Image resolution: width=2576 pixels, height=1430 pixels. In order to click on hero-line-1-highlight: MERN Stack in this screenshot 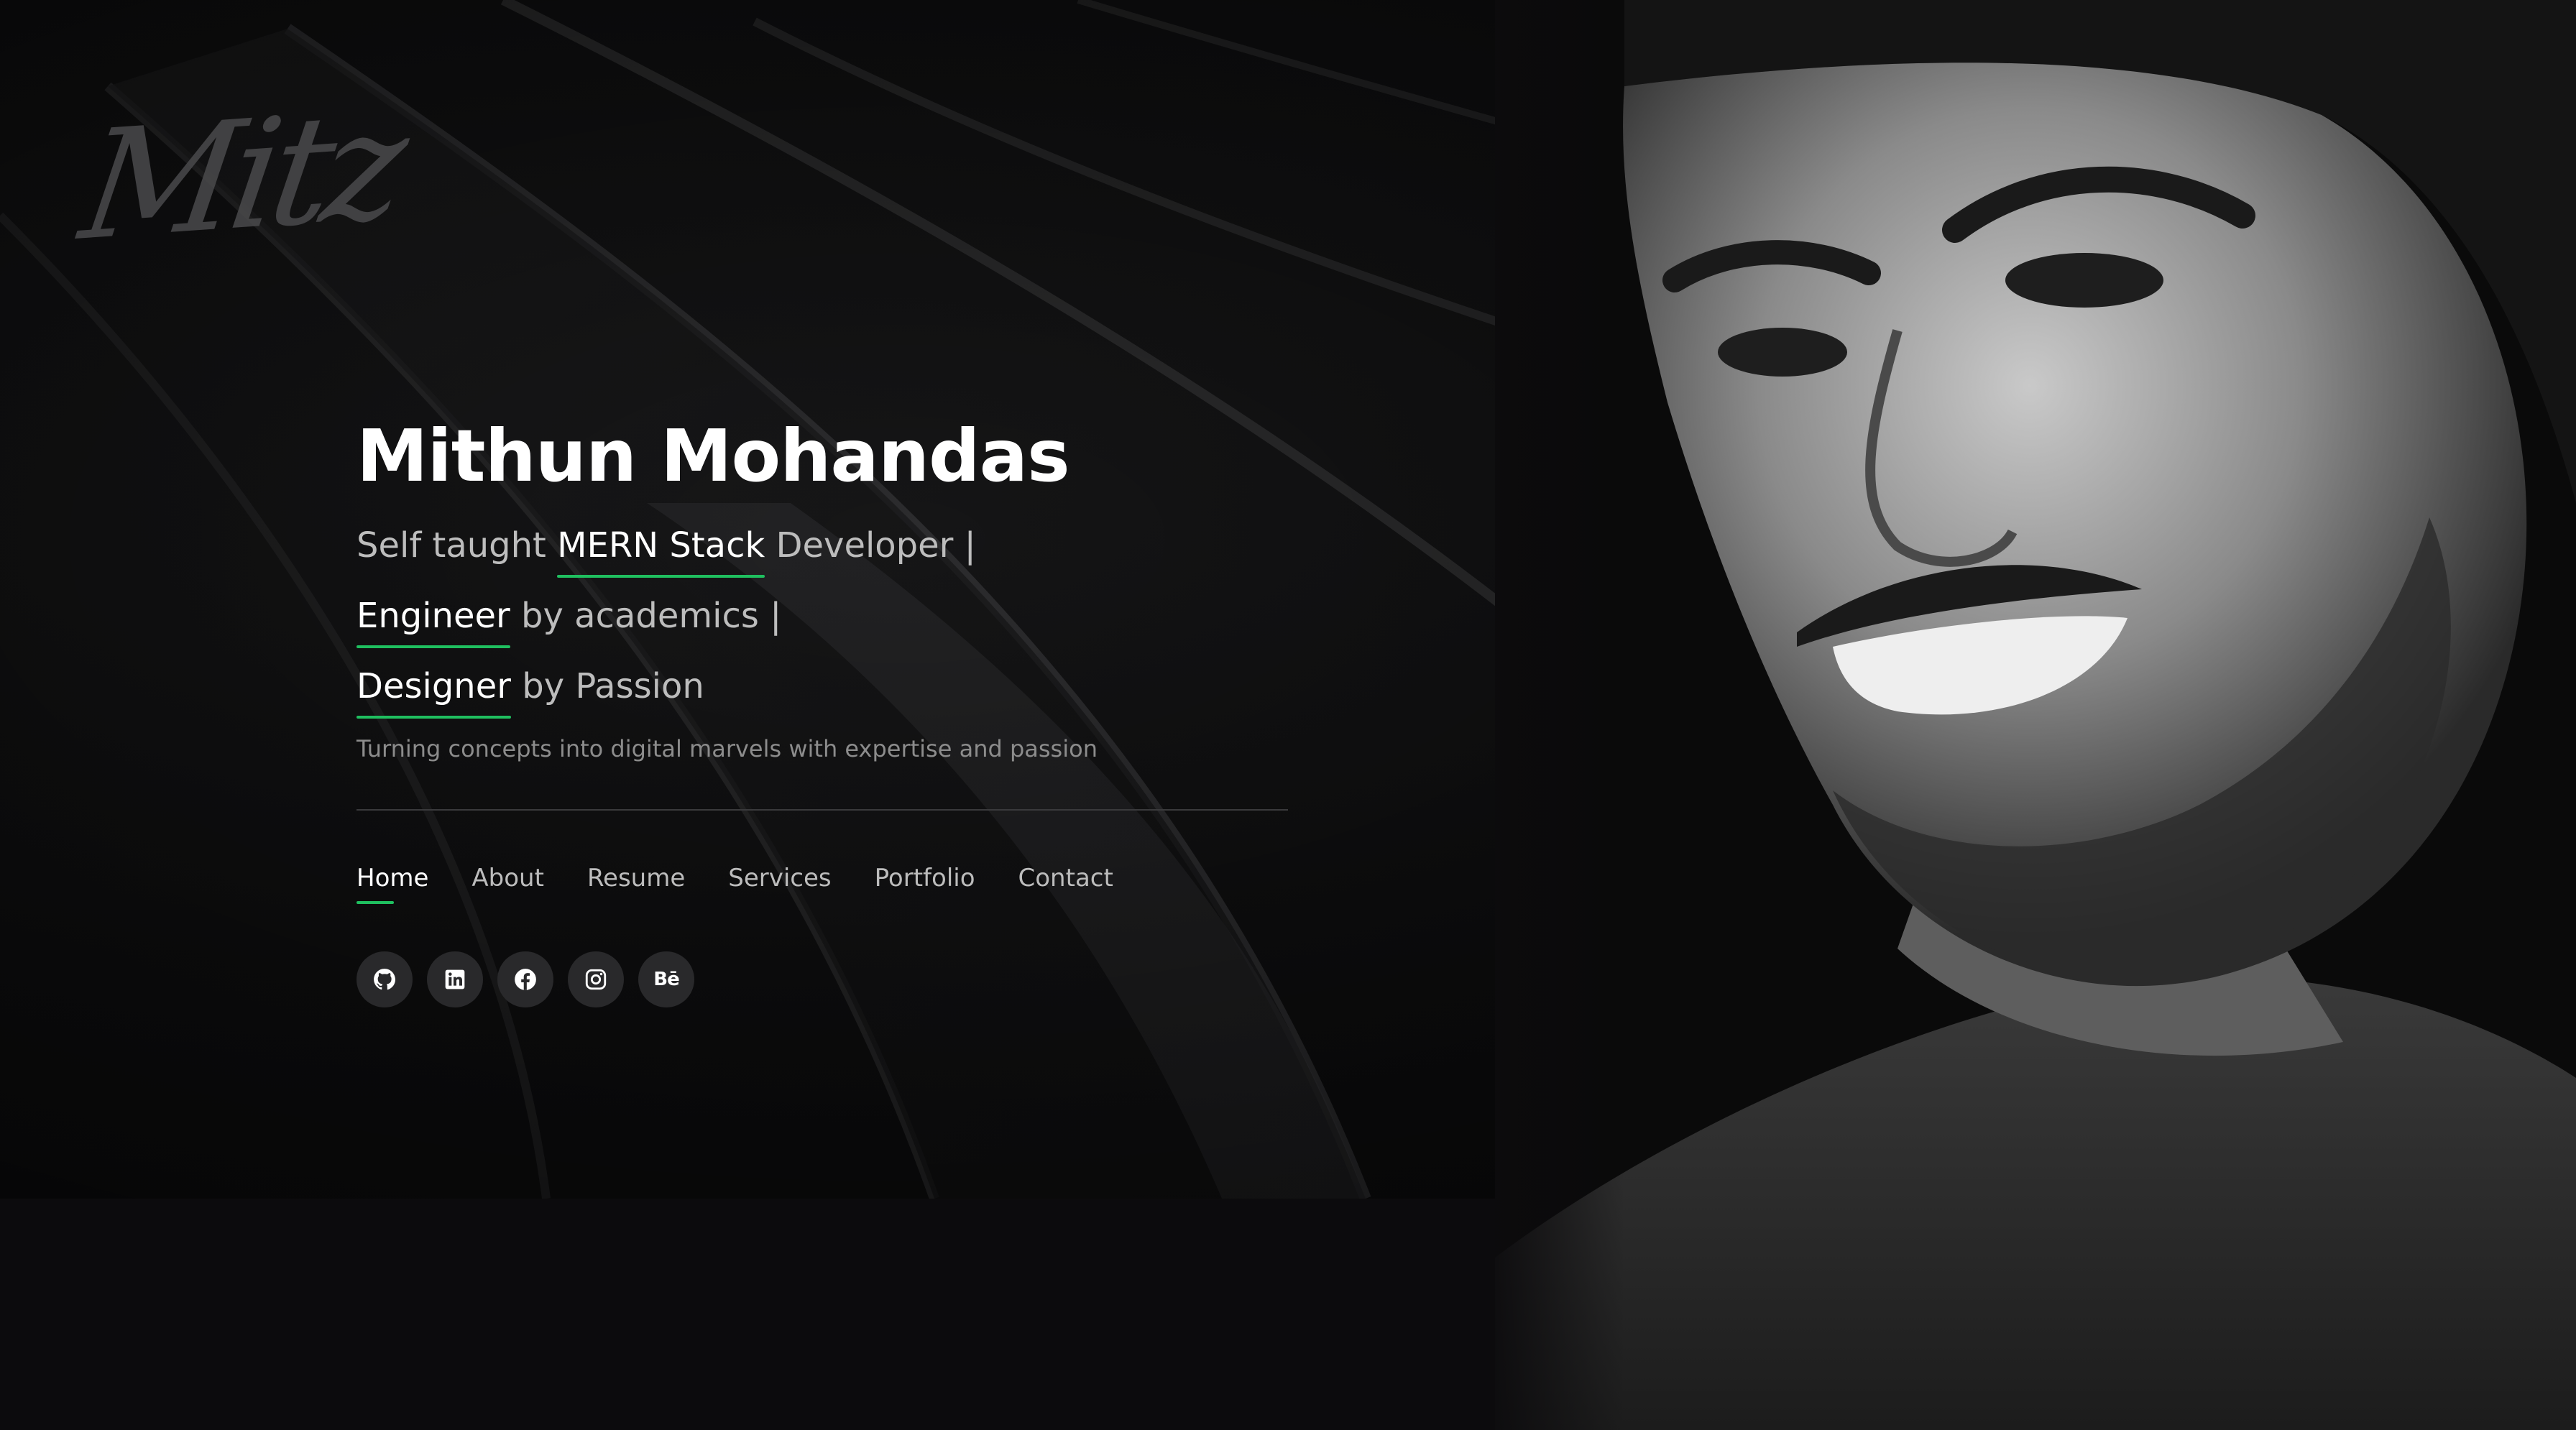, I will do `click(661, 546)`.